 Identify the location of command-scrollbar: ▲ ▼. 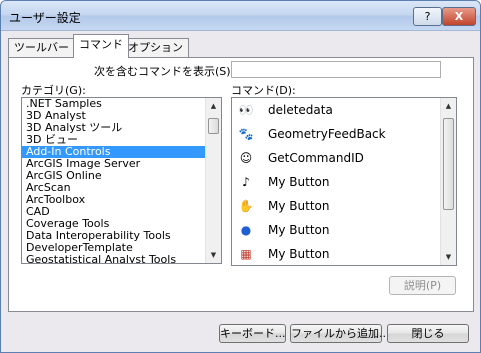
(448, 181).